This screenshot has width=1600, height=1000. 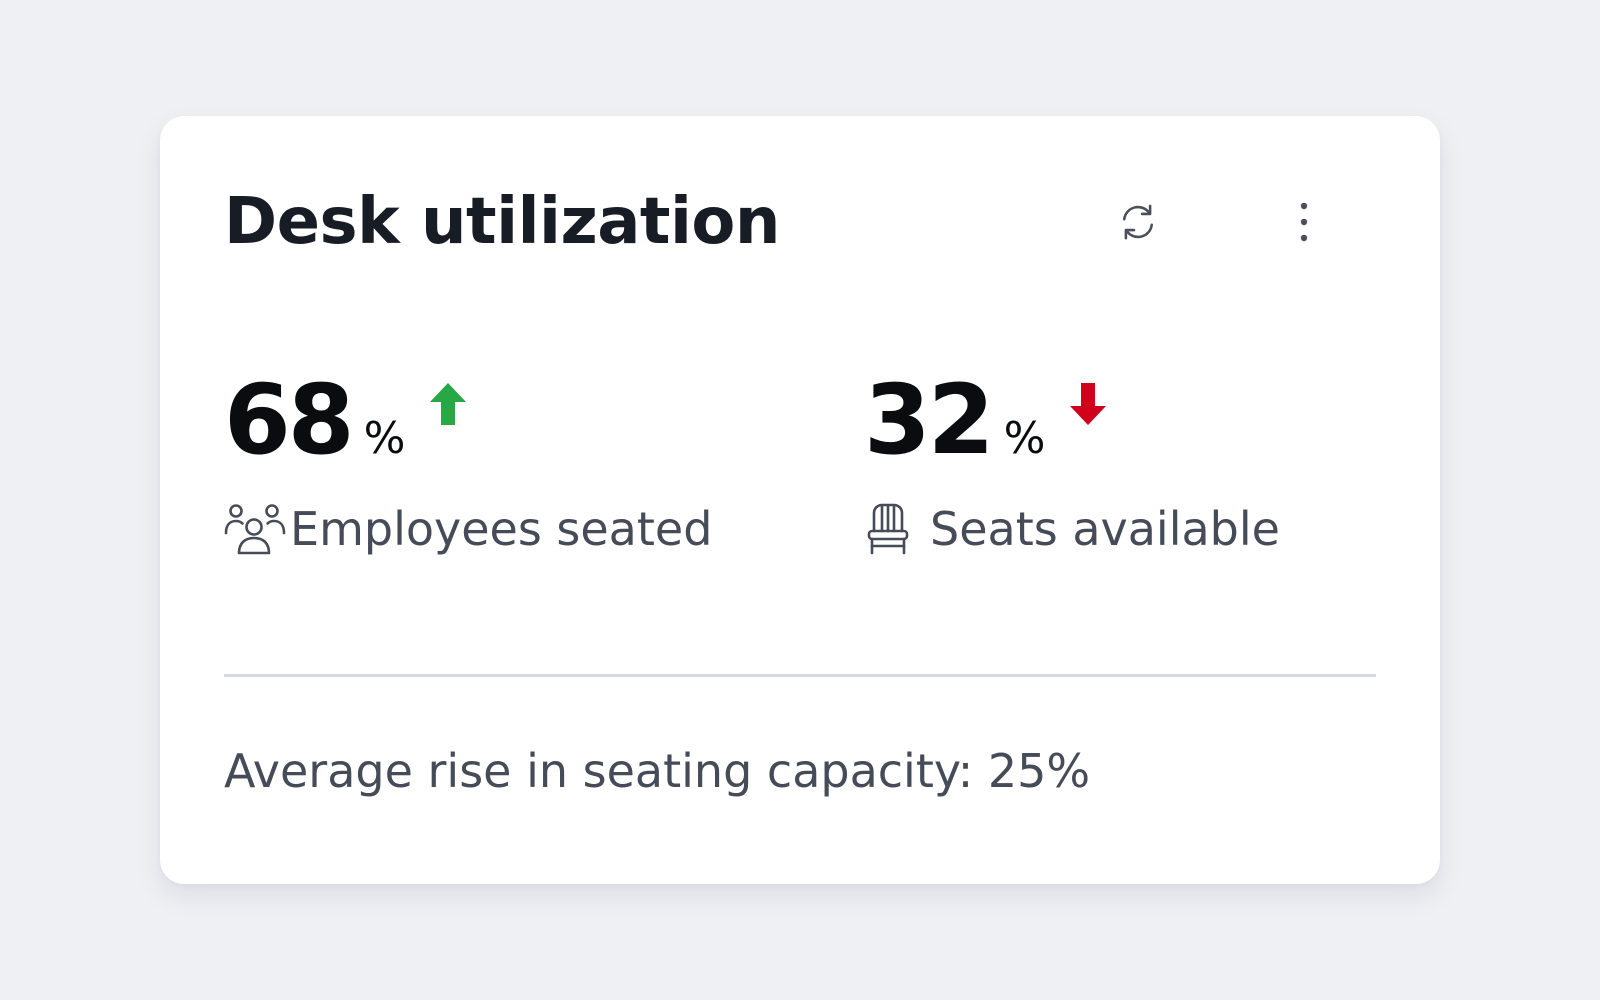 I want to click on more-options-button, so click(x=1304, y=222).